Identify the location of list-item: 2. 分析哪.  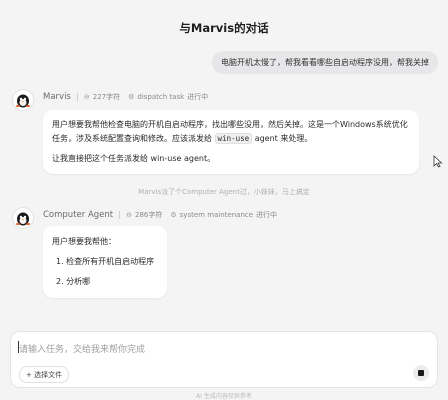
(73, 281).